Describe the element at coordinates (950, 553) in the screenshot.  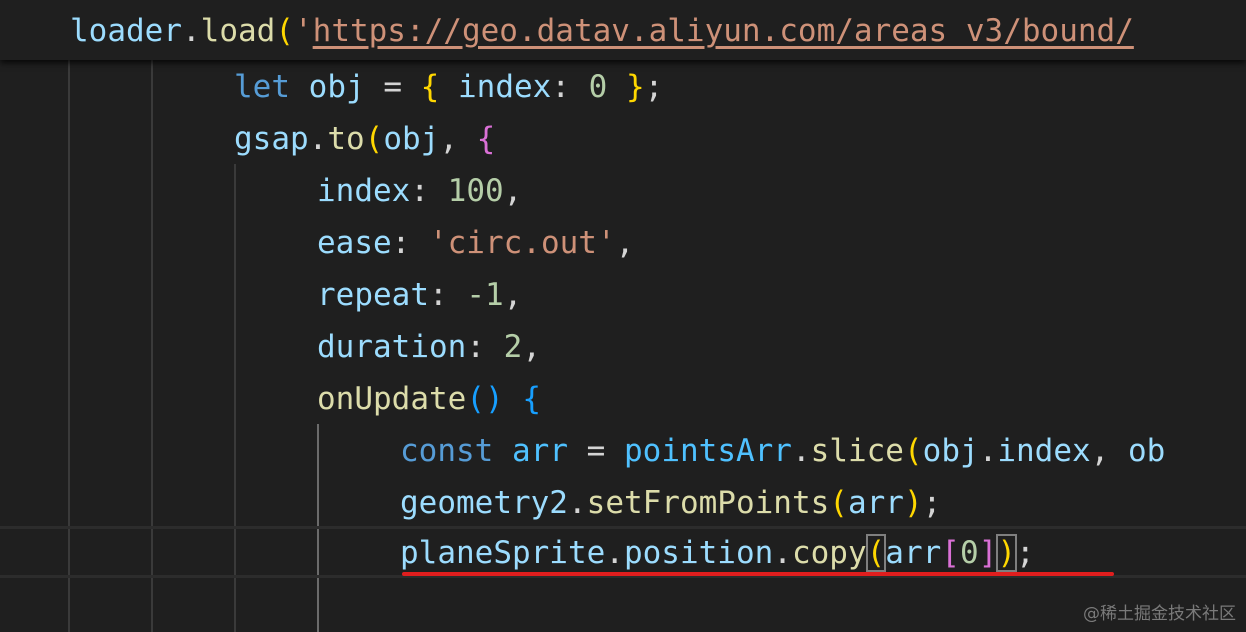
I see `token-bracket: [` at that location.